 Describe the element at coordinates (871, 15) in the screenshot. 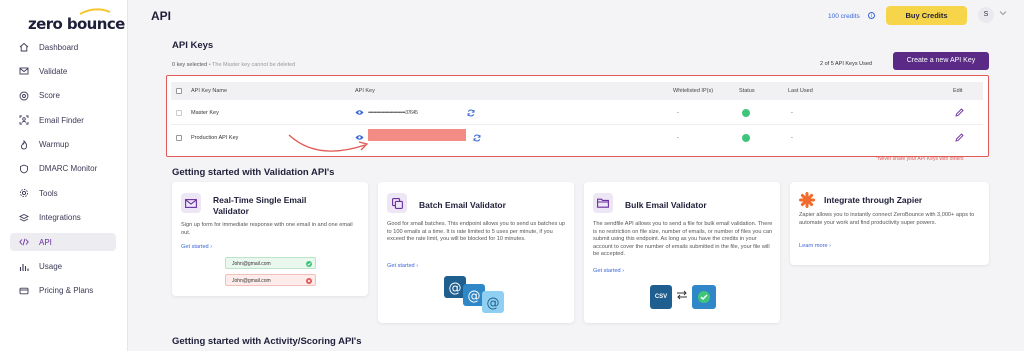

I see `info-icon: i` at that location.